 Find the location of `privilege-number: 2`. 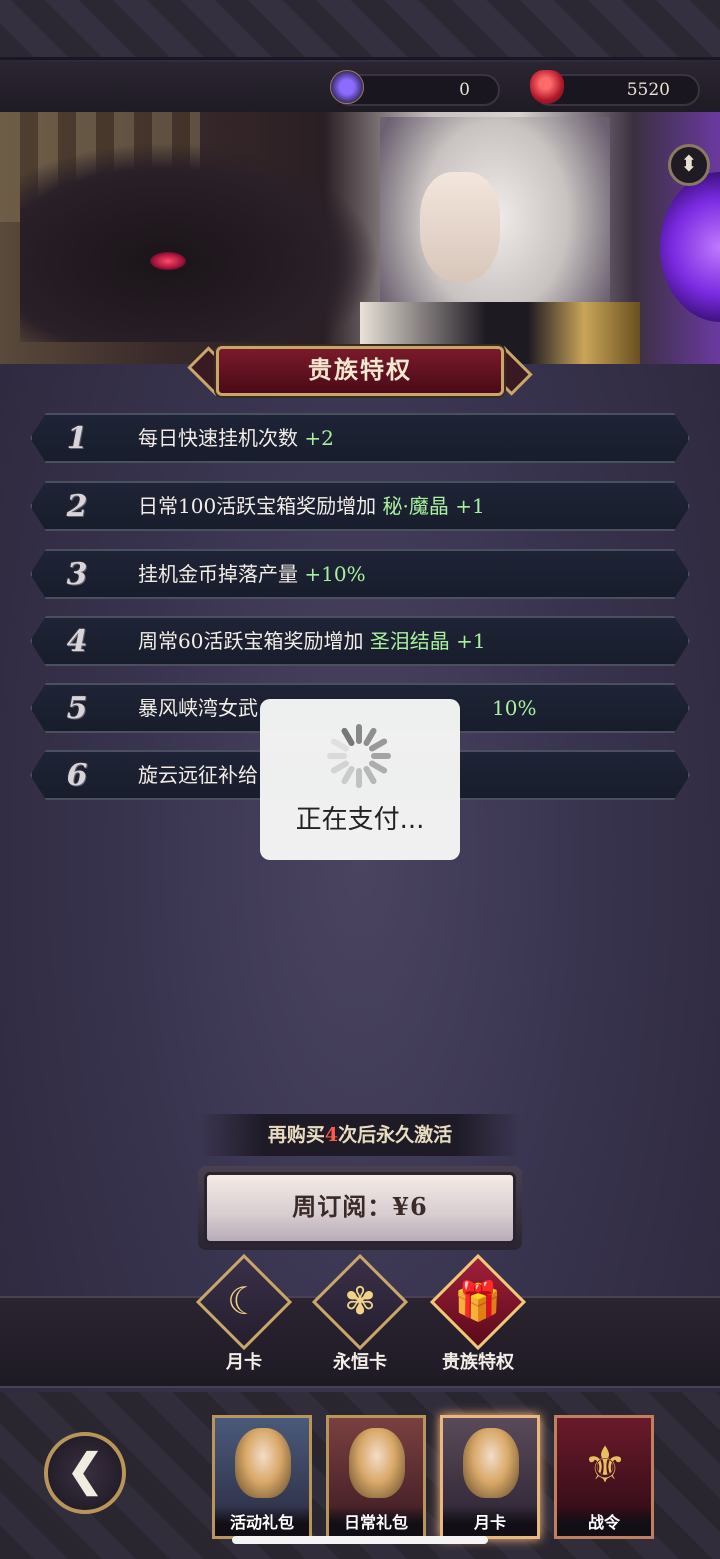

privilege-number: 2 is located at coordinates (77, 506).